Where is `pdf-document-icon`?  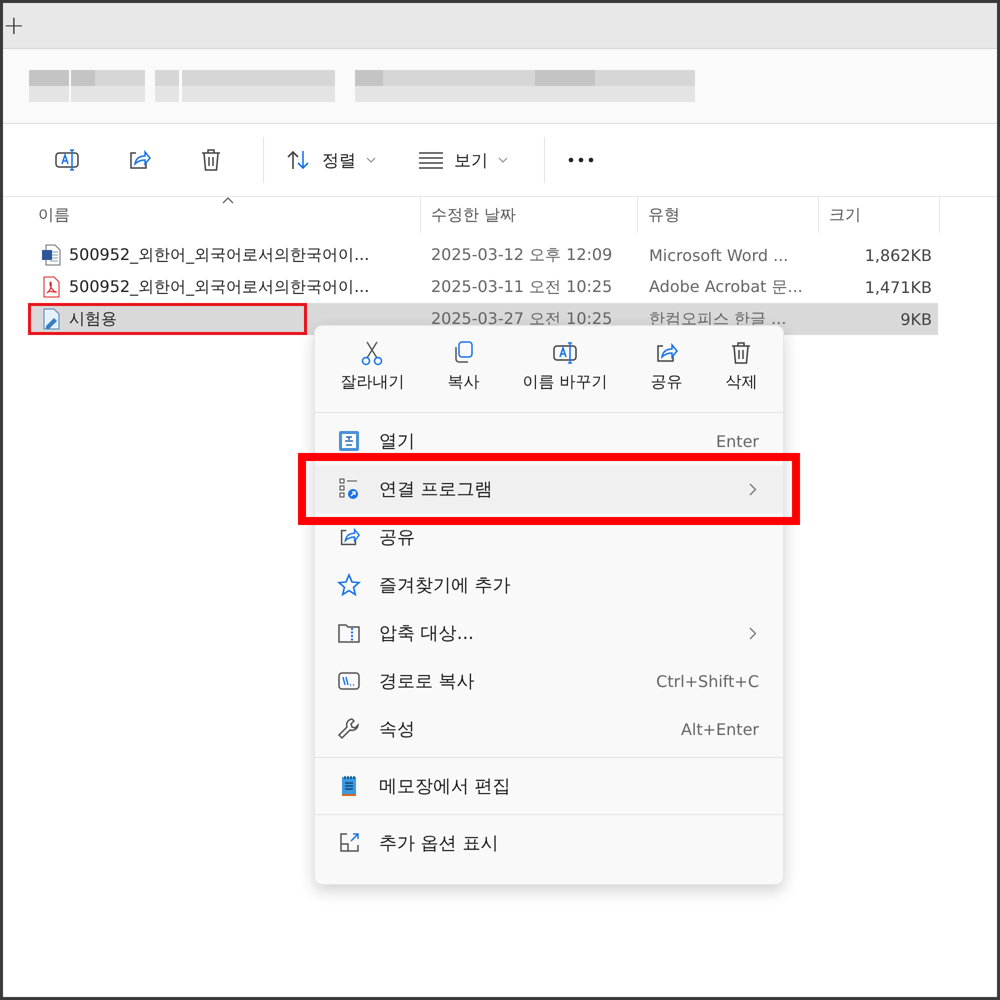
pdf-document-icon is located at coordinates (51, 287).